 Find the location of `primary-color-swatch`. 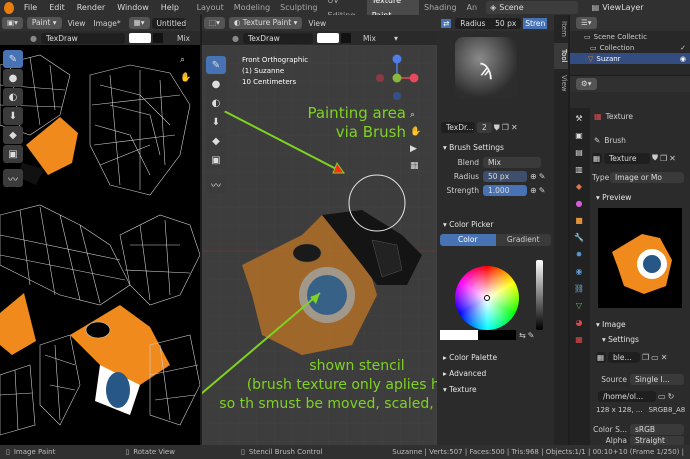

primary-color-swatch is located at coordinates (459, 335).